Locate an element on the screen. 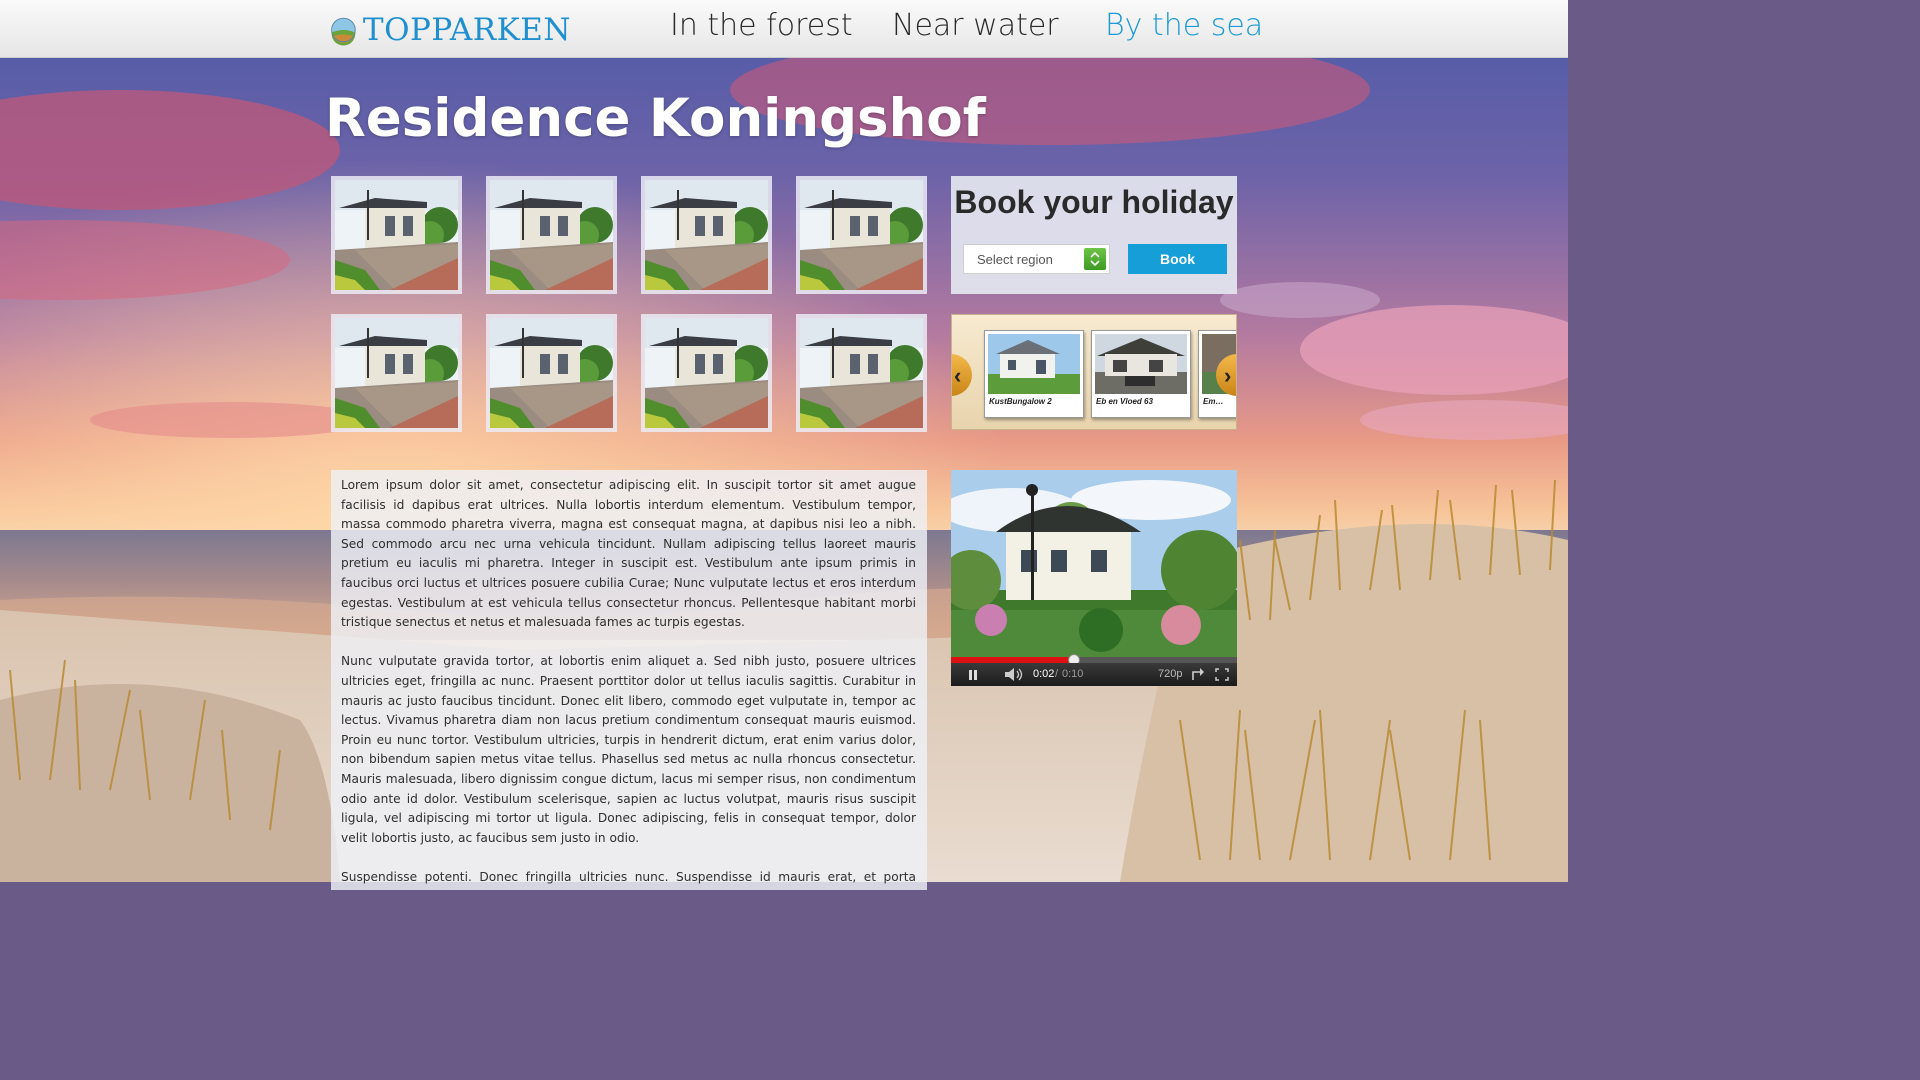  region-select-value: Select region is located at coordinates (1015, 259).